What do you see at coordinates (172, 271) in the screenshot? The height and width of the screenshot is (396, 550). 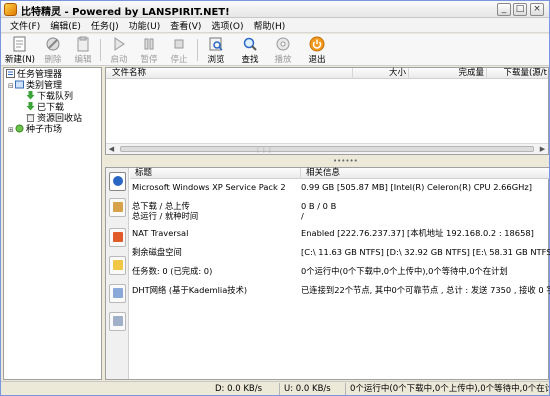 I see `detail-row-title: 任务数: 0 (已完成: 0)` at bounding box center [172, 271].